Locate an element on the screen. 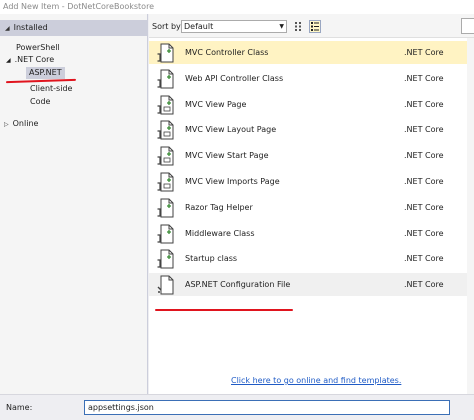 The width and height of the screenshot is (474, 420). tree-item-net-core-label: .NET Core is located at coordinates (34, 59).